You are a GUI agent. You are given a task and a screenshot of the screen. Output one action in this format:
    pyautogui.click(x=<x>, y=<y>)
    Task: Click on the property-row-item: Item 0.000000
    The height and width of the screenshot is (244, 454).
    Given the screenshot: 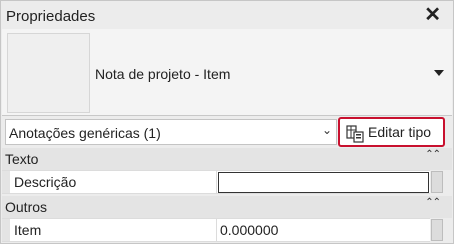 What is the action you would take?
    pyautogui.click(x=216, y=230)
    